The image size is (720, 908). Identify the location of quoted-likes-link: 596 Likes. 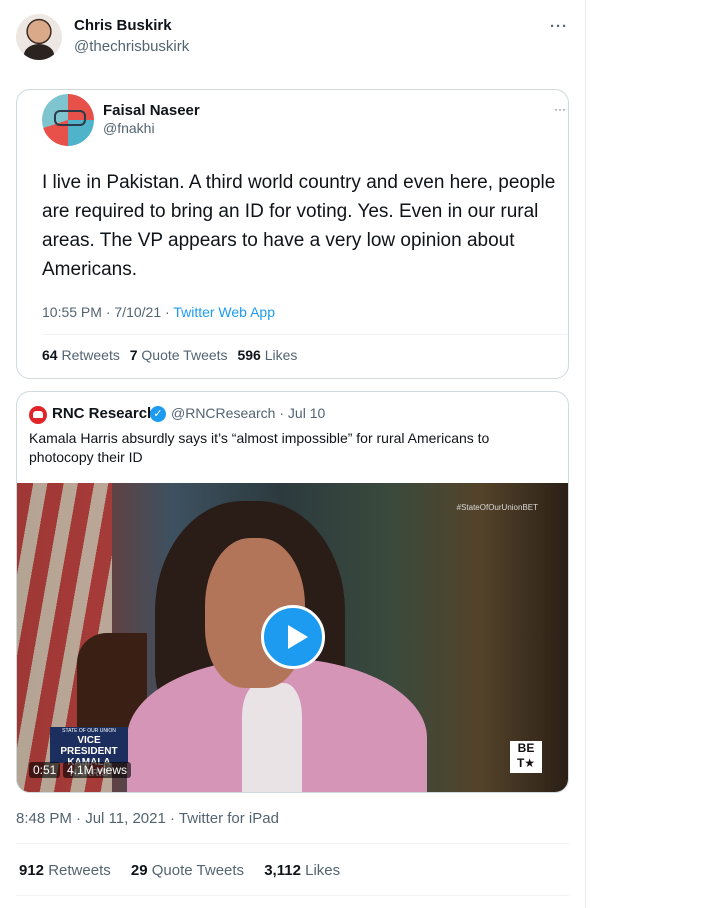
(267, 355).